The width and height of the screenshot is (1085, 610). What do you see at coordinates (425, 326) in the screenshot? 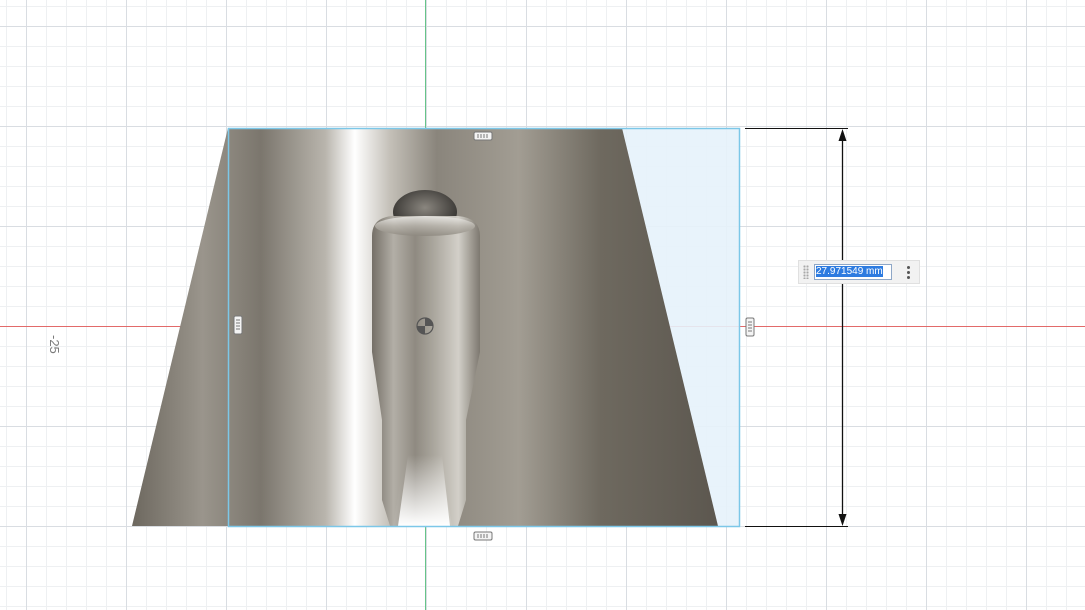
I see `origin-marker-icon` at bounding box center [425, 326].